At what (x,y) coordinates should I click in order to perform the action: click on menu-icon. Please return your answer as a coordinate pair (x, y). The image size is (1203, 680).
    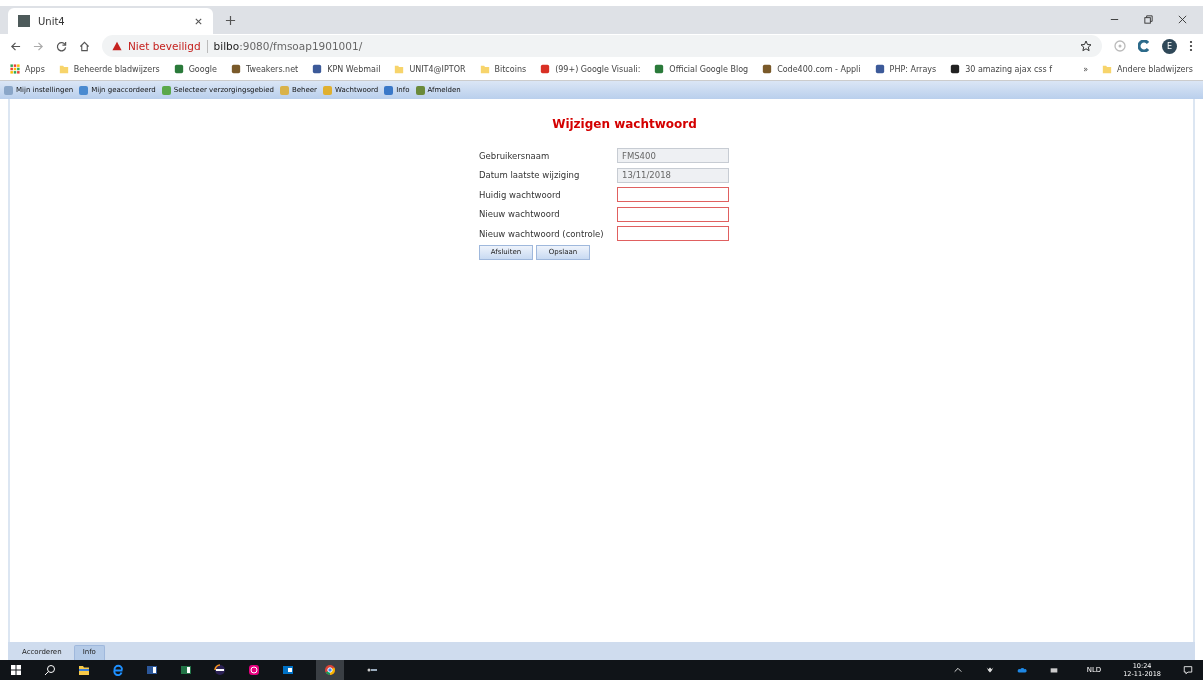
    Looking at the image, I should click on (1191, 46).